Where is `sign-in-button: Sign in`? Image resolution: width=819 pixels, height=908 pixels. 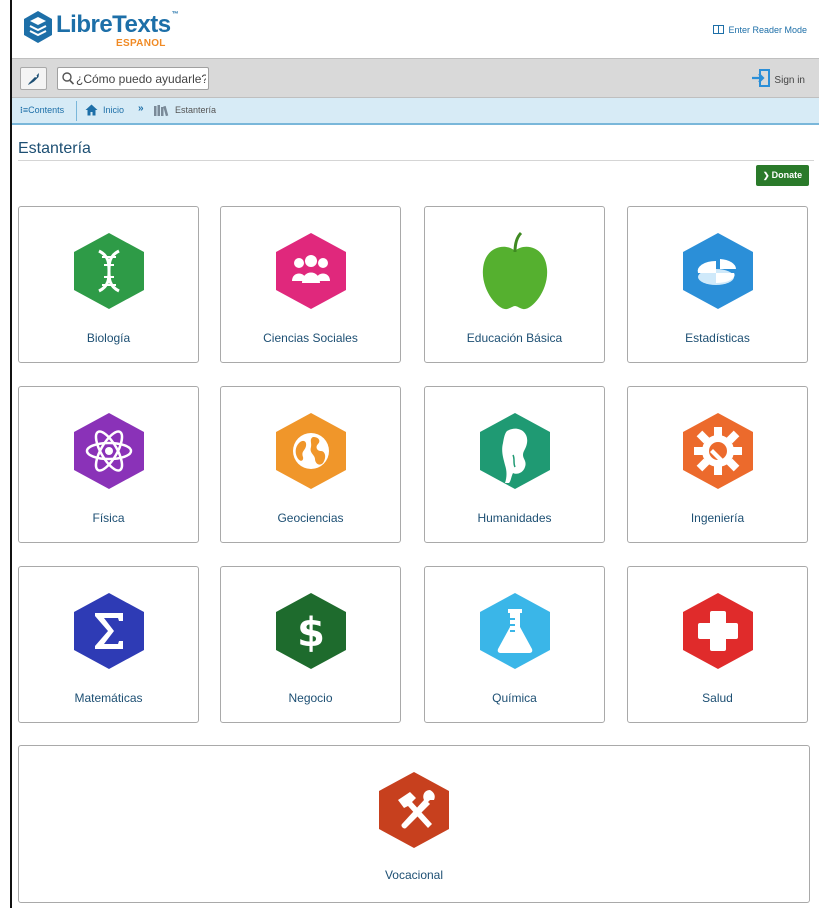 sign-in-button: Sign in is located at coordinates (778, 79).